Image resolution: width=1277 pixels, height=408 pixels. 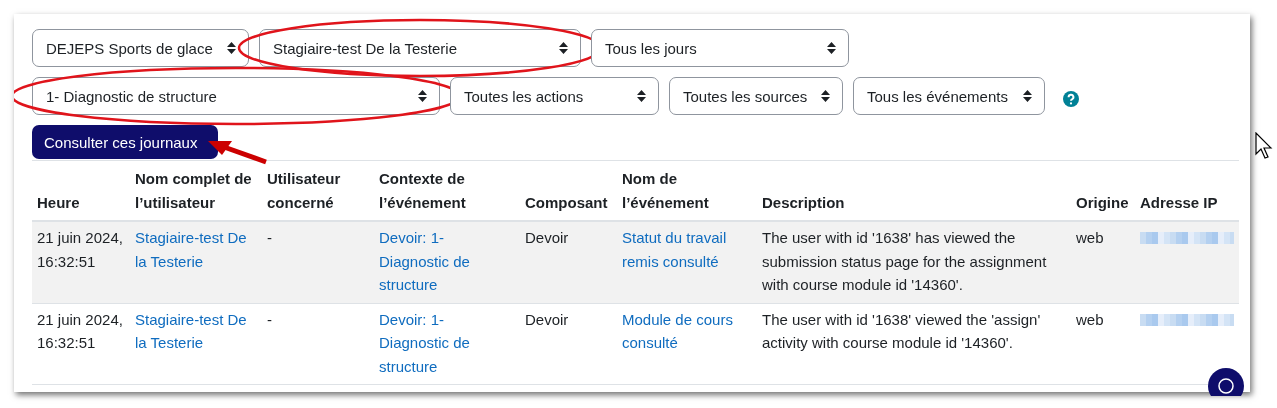 What do you see at coordinates (687, 249) in the screenshot?
I see `event-link: Statut du travail remis consulté` at bounding box center [687, 249].